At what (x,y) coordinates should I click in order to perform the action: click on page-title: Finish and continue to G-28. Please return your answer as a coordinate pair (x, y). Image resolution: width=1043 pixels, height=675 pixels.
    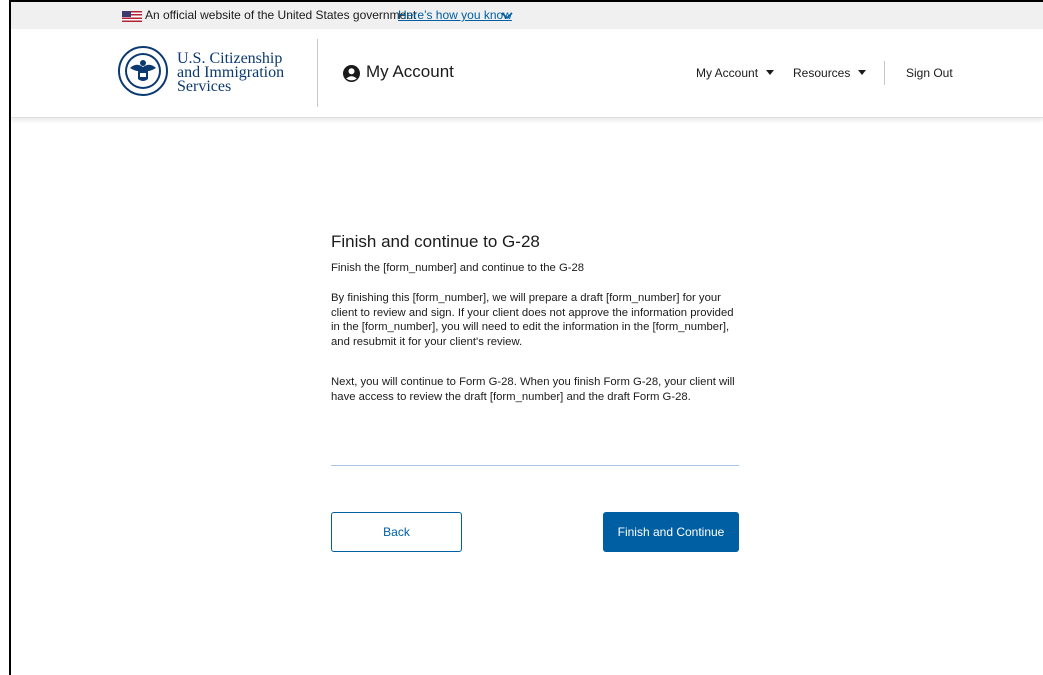
    Looking at the image, I should click on (435, 241).